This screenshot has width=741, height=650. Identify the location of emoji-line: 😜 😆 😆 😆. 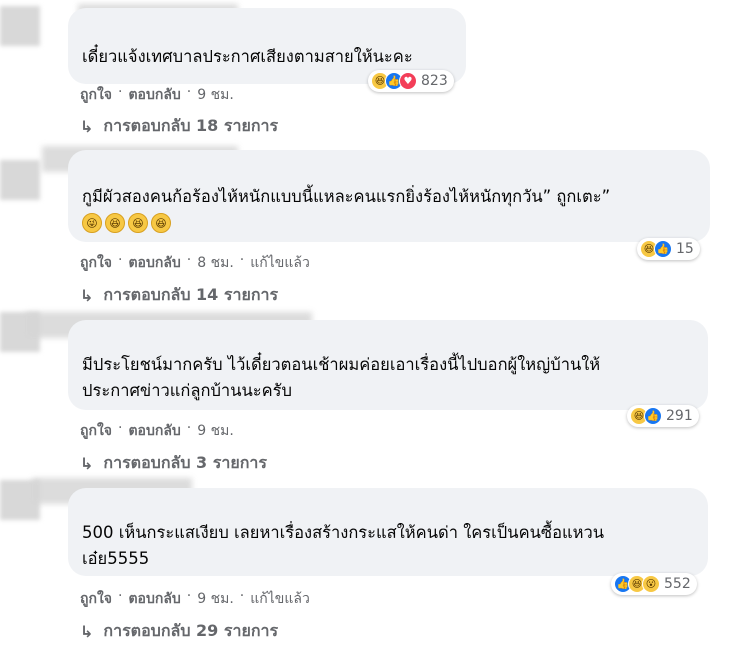
(389, 223).